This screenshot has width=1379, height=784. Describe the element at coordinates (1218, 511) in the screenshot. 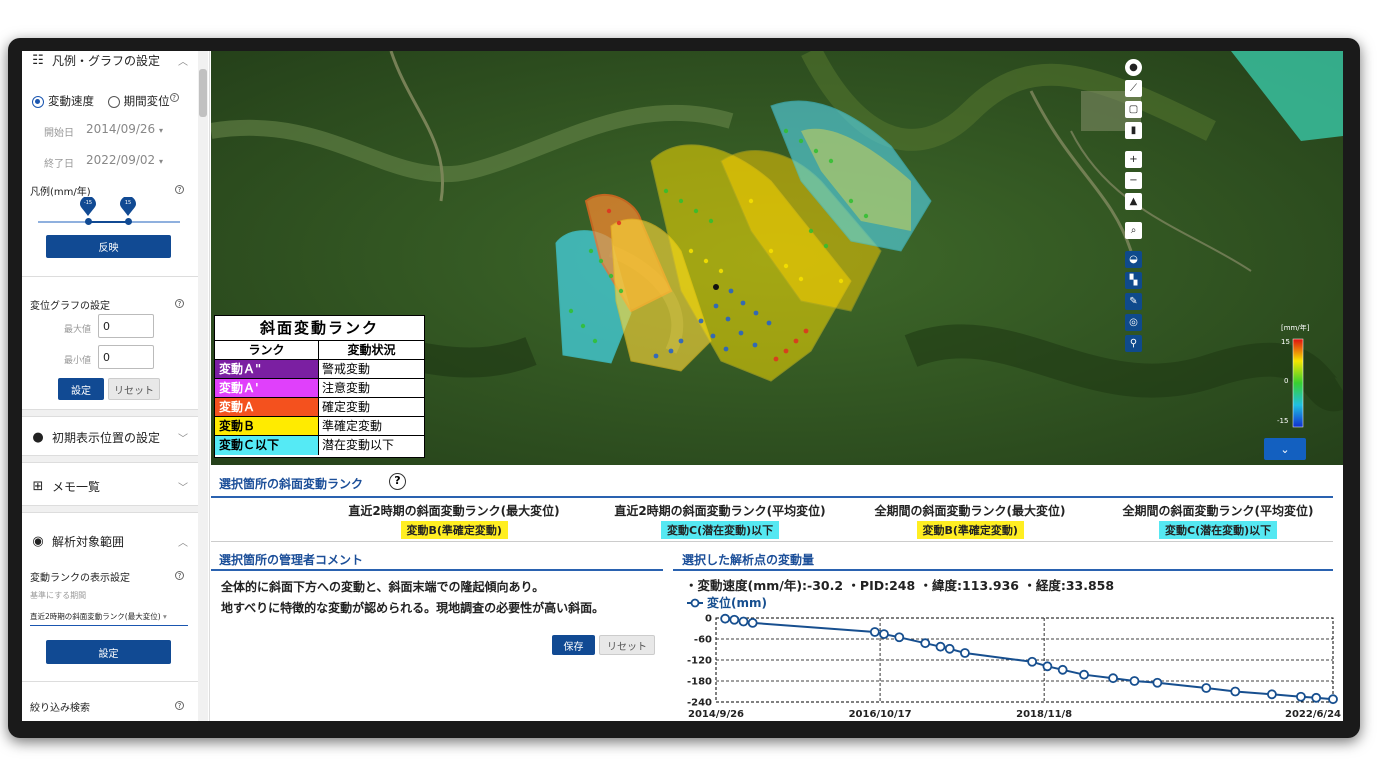

I see `rank-heading: 全期間の斜面変動ランク(平均変位)` at that location.